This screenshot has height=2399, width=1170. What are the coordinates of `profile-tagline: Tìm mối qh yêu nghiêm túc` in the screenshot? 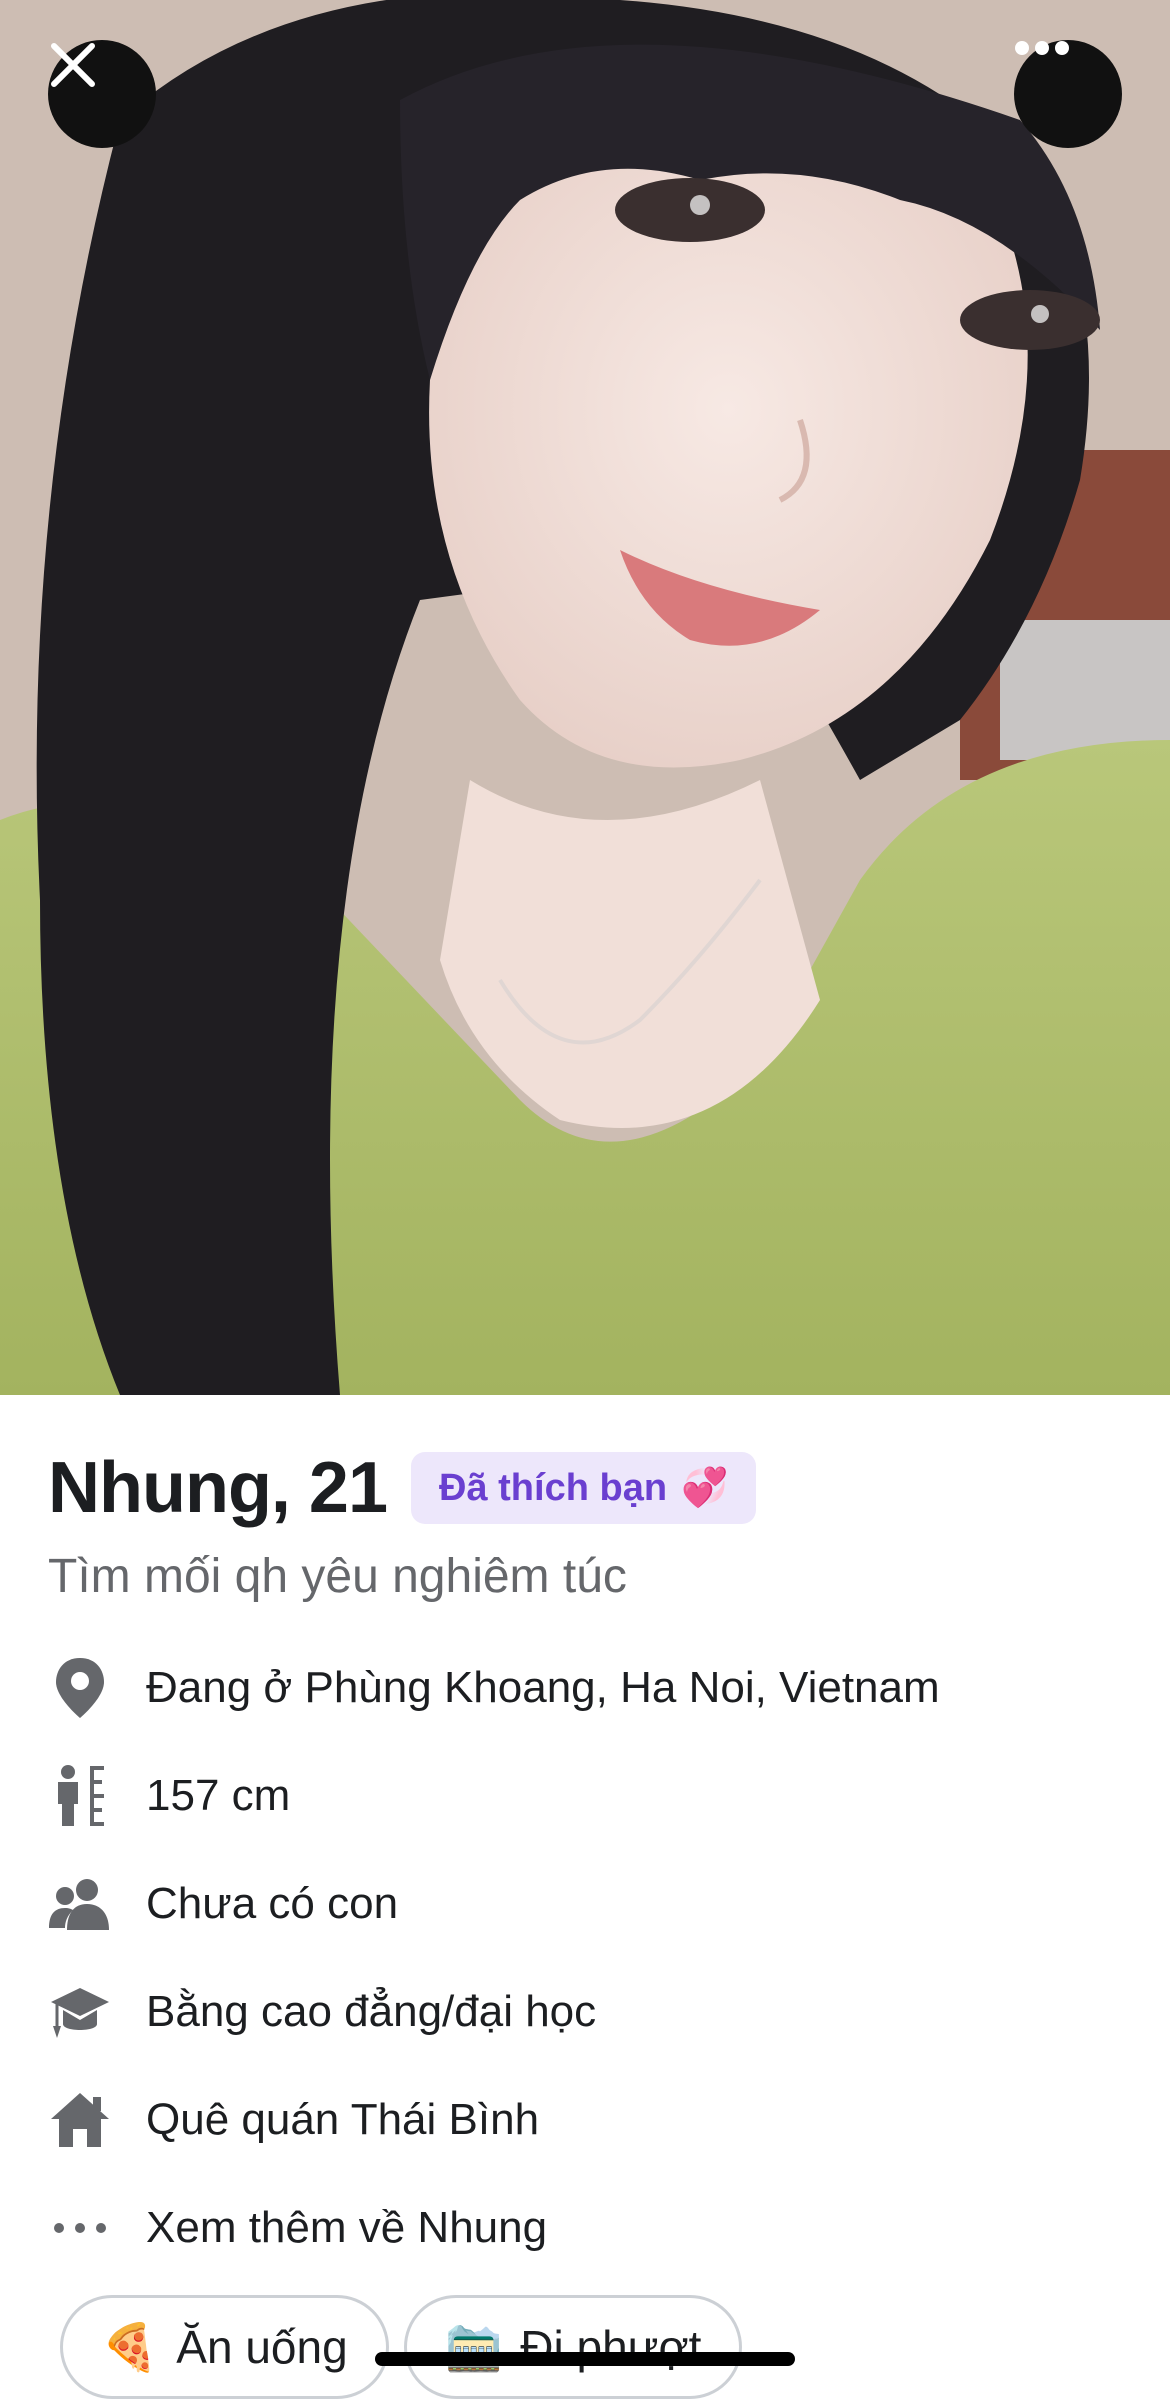 It's located at (337, 1576).